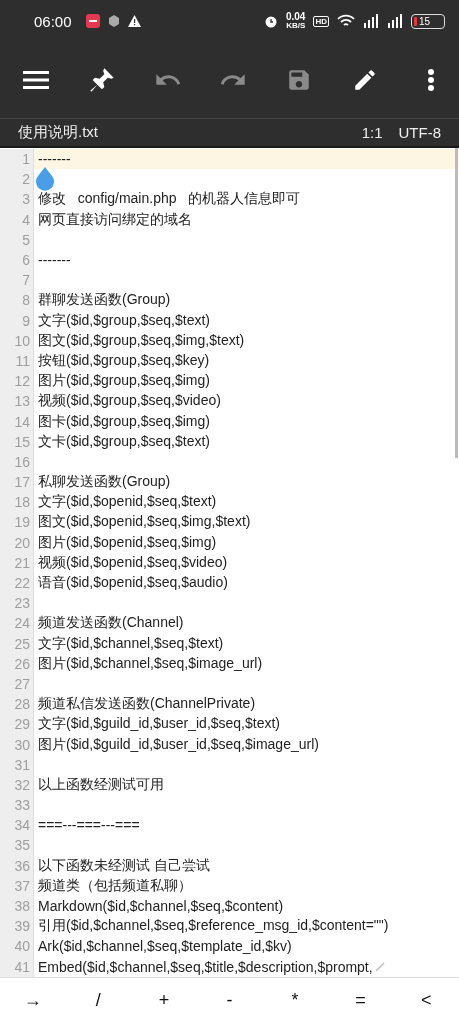 The height and width of the screenshot is (1023, 459). I want to click on cursor-position: 1:1, so click(372, 132).